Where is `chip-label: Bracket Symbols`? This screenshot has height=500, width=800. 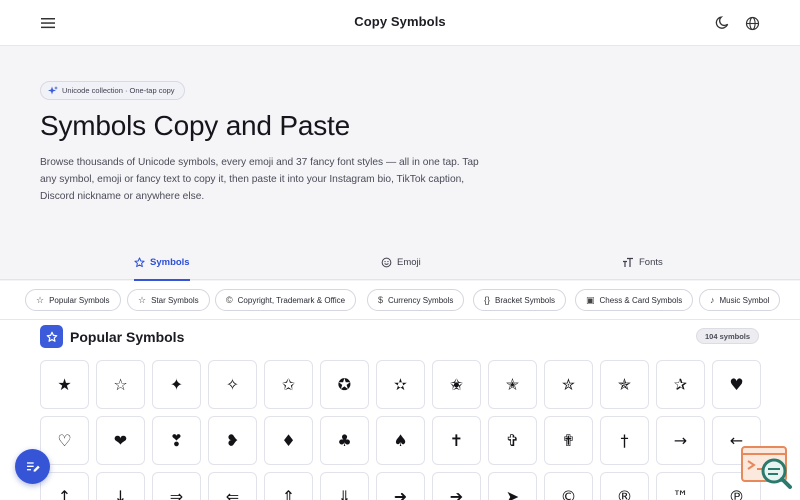
chip-label: Bracket Symbols is located at coordinates (525, 300).